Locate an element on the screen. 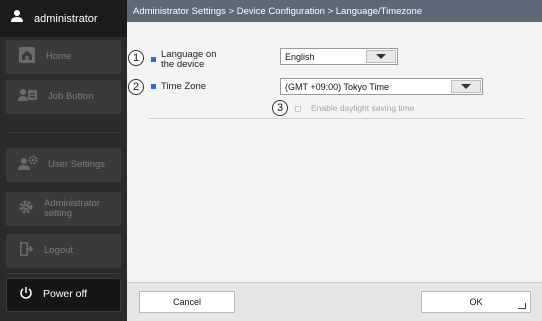  sidebar-item-administrator-setting: Administrator setting is located at coordinates (63, 209).